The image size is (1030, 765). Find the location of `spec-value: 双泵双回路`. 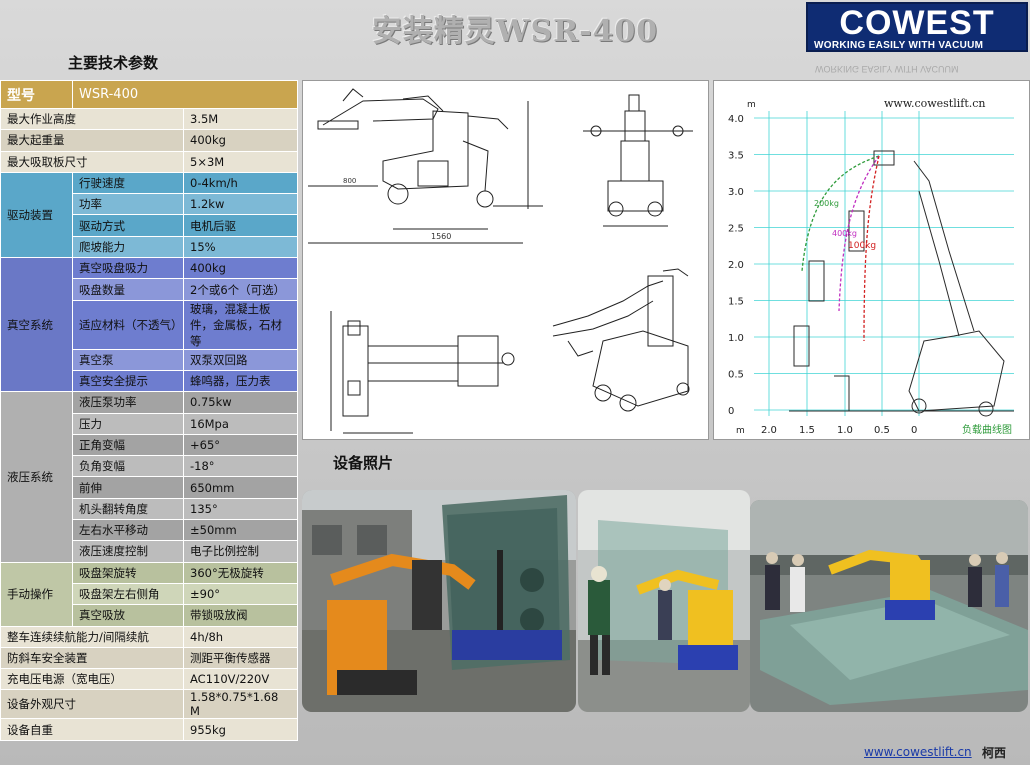

spec-value: 双泵双回路 is located at coordinates (240, 359).